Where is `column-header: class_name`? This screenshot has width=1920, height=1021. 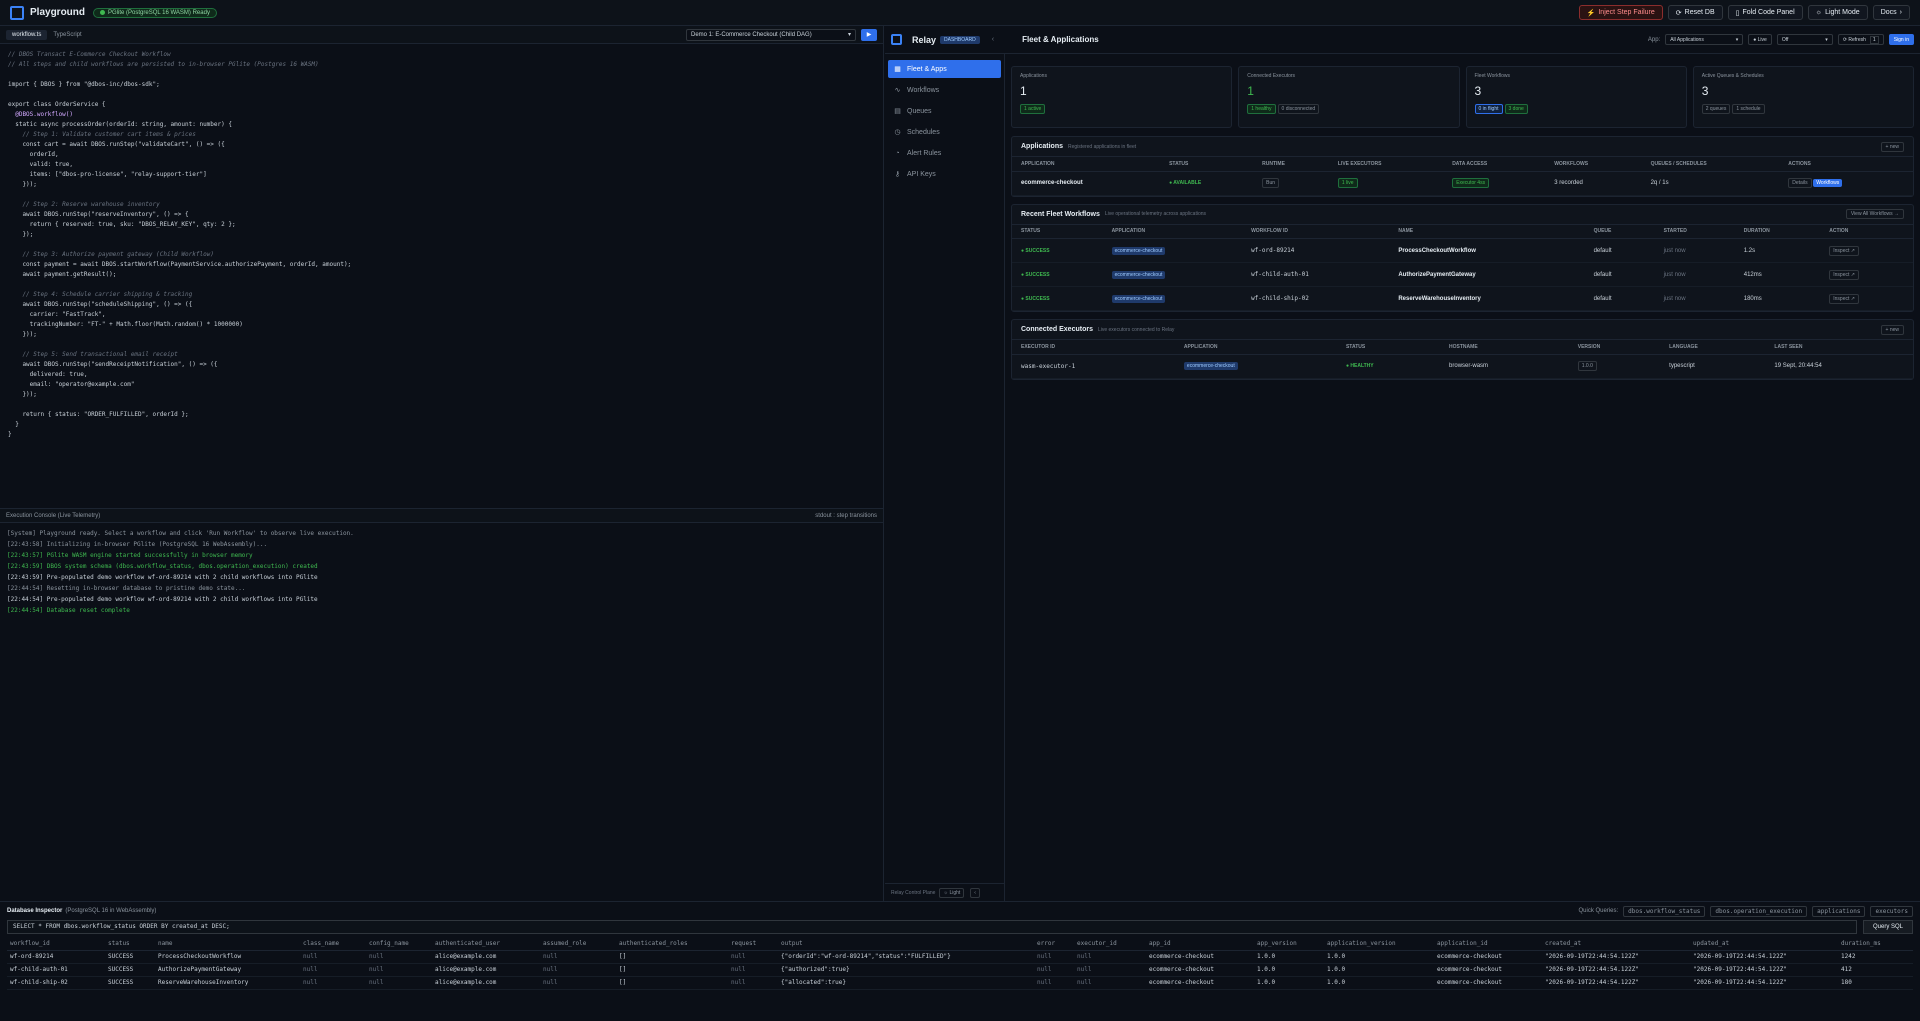 column-header: class_name is located at coordinates (333, 944).